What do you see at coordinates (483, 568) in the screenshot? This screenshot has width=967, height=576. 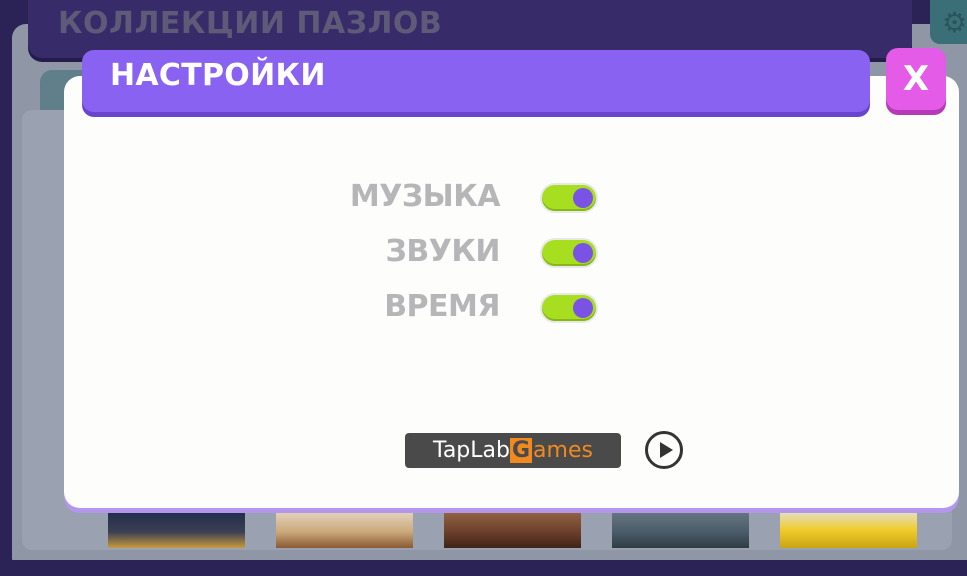 I see `bottom-bar` at bounding box center [483, 568].